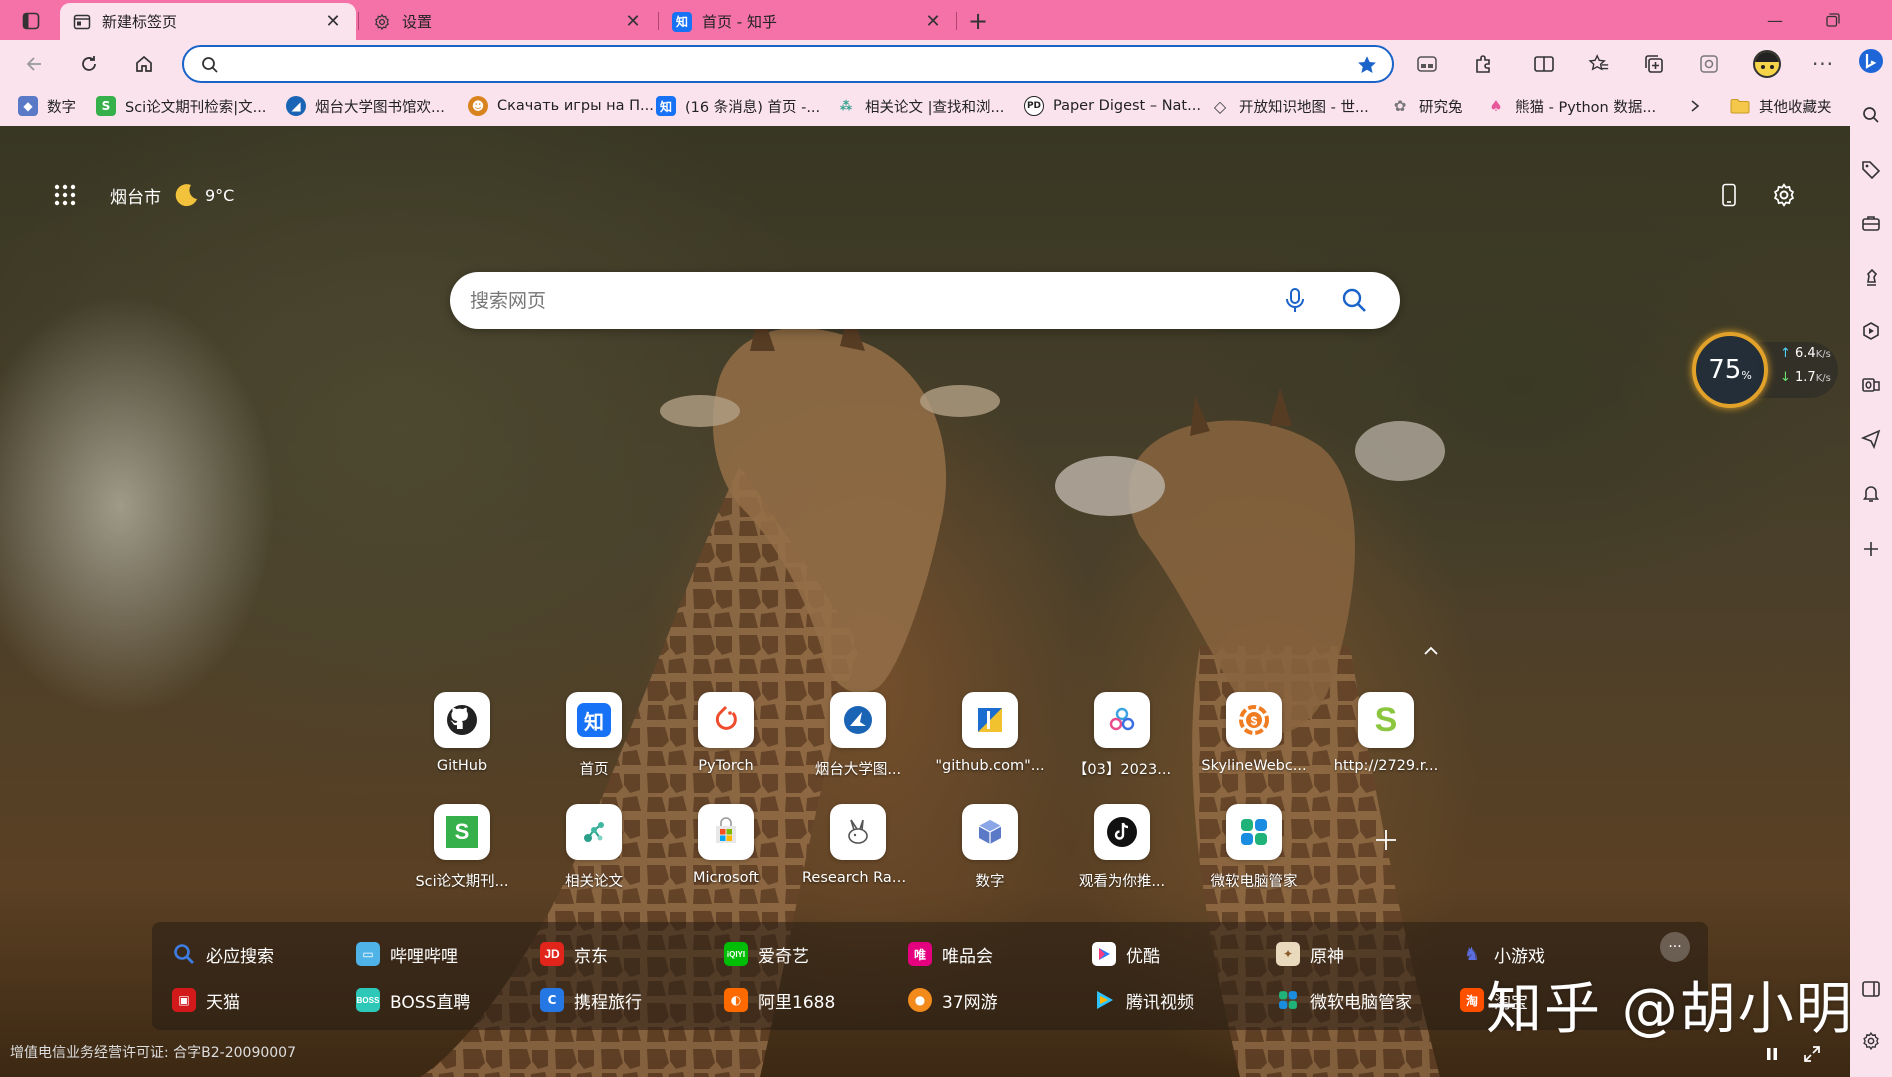  Describe the element at coordinates (1544, 64) in the screenshot. I see `split-screen-button` at that location.